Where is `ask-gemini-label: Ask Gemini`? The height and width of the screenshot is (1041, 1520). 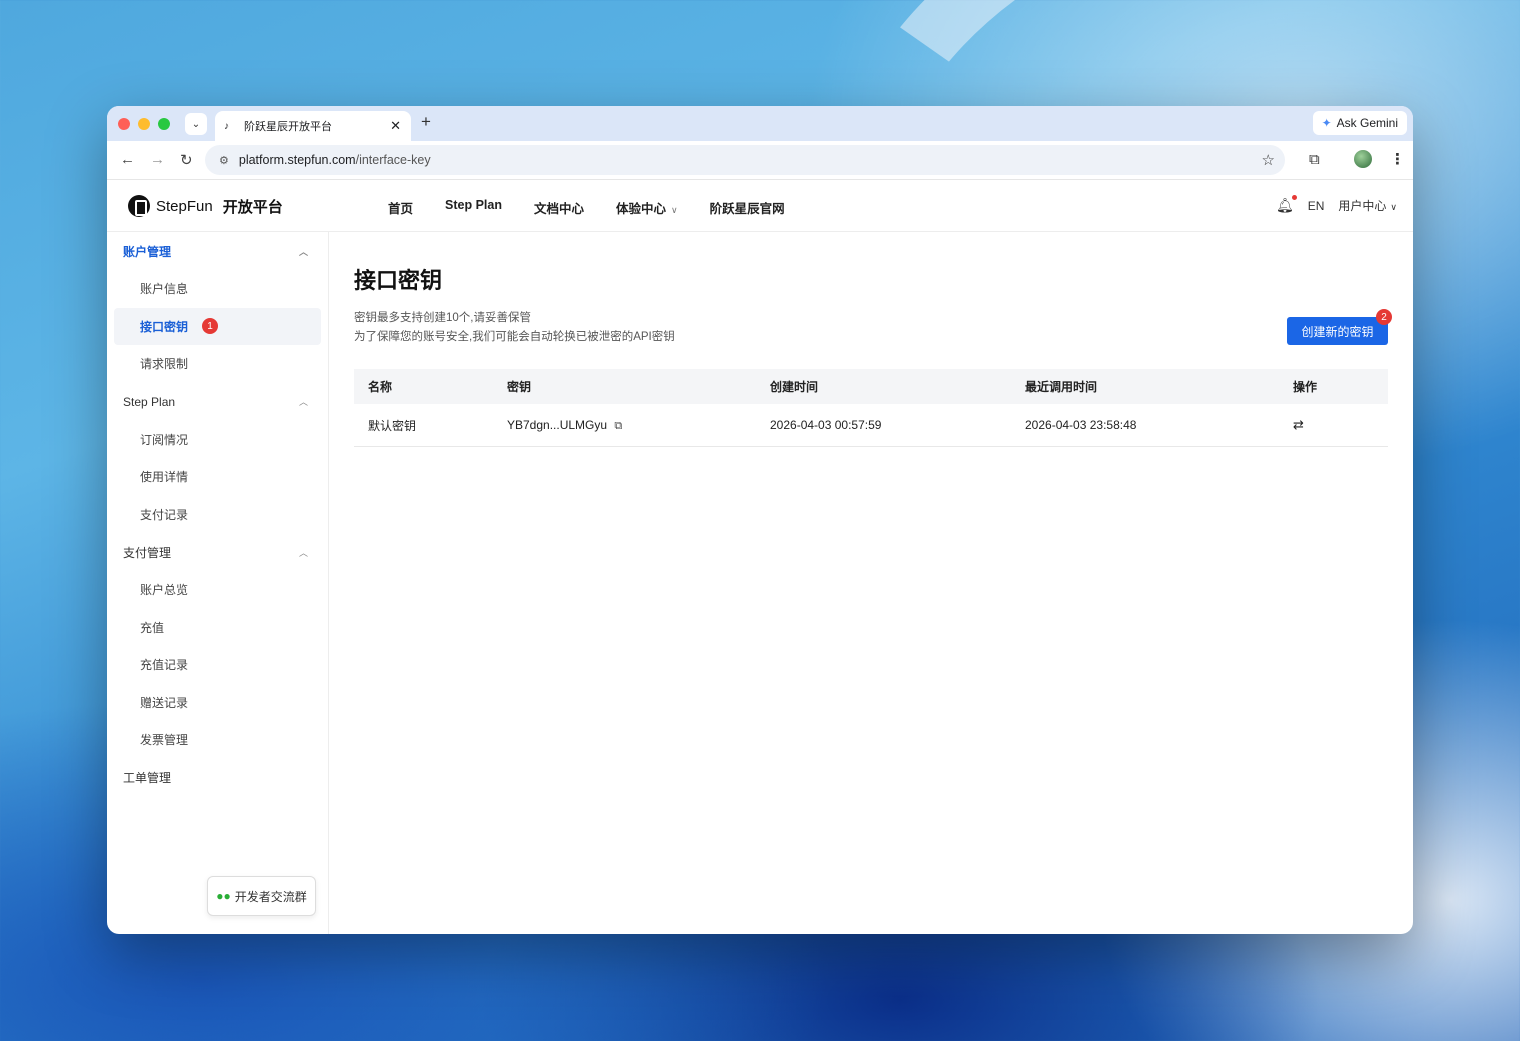 ask-gemini-label: Ask Gemini is located at coordinates (1367, 123).